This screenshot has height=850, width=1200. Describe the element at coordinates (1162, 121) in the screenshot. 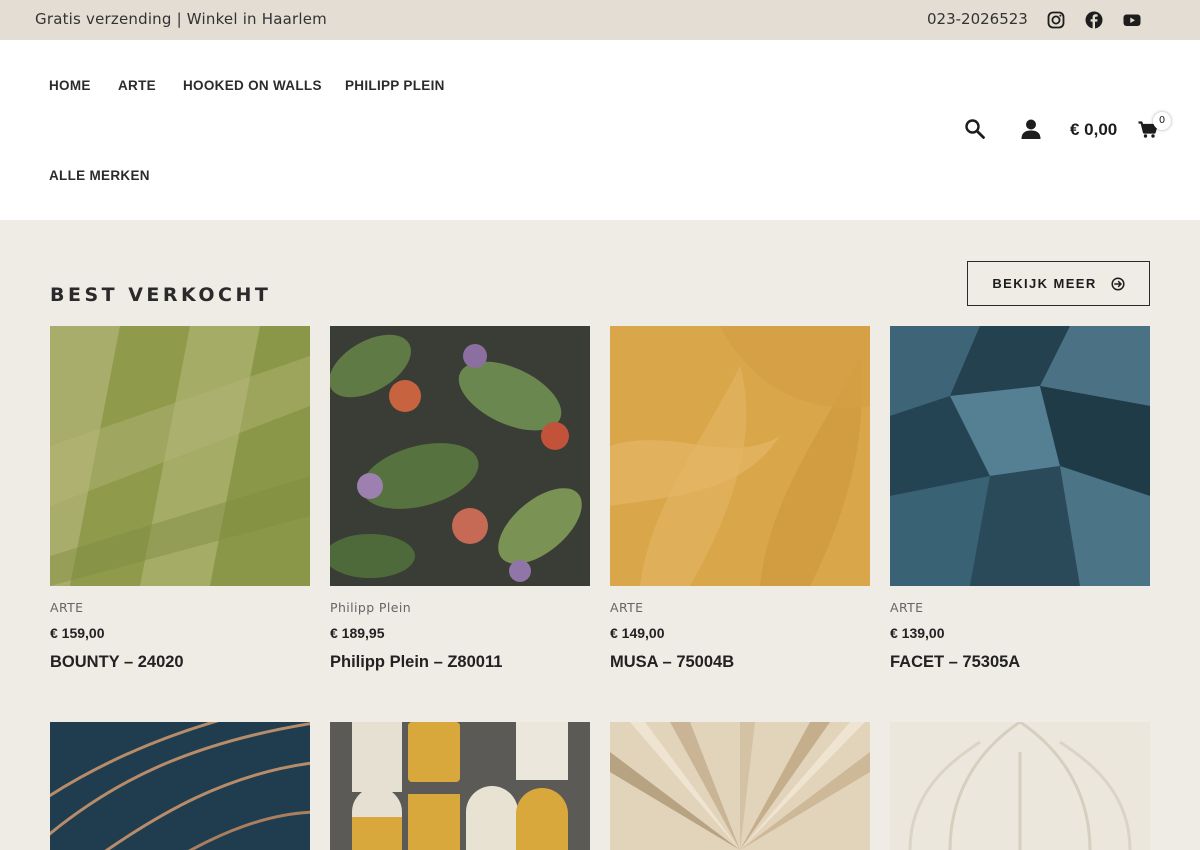

I see `cart-count-badge: 0` at that location.